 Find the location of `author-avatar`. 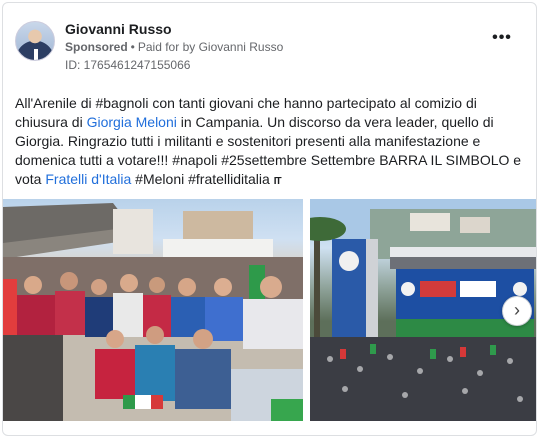

author-avatar is located at coordinates (35, 41).